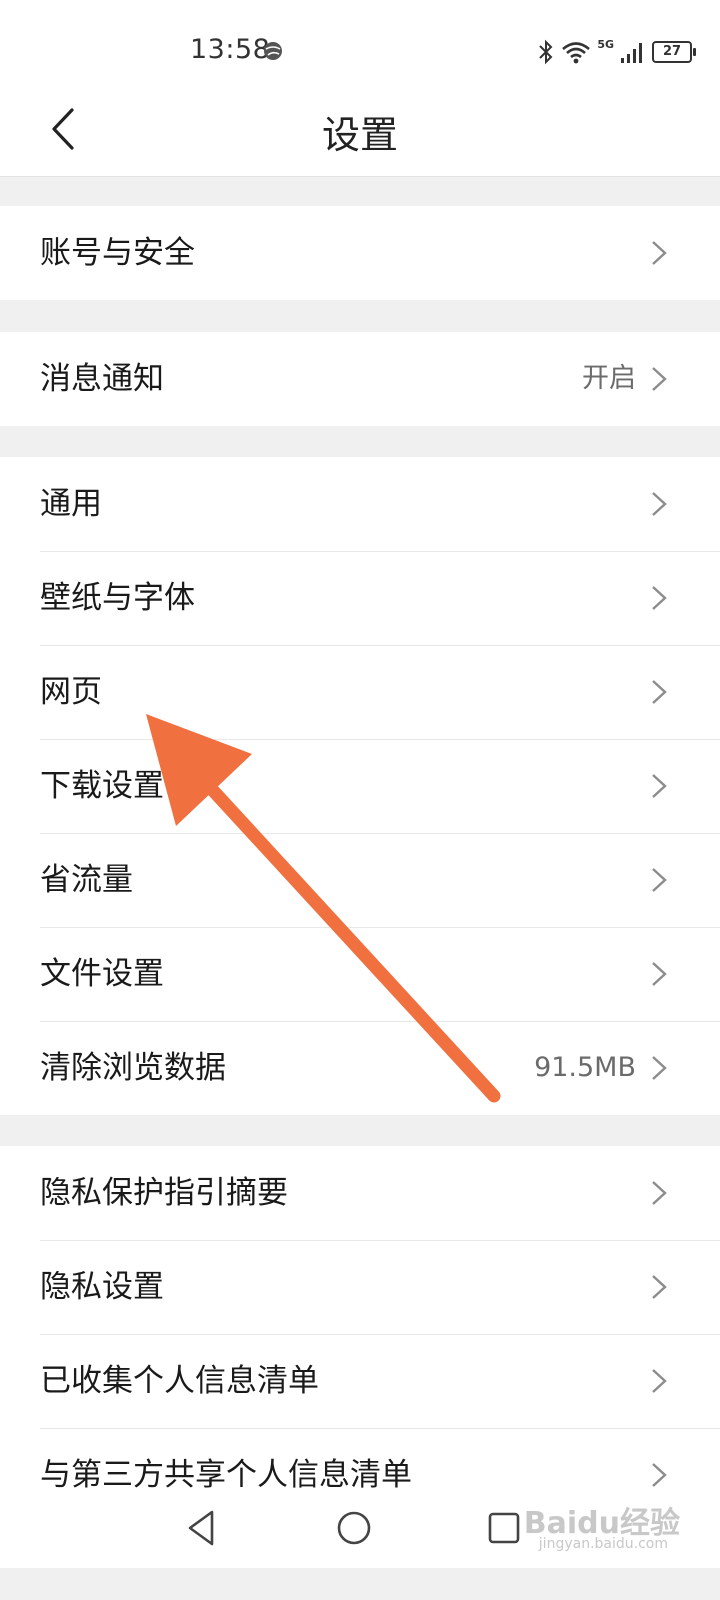 Image resolution: width=720 pixels, height=1600 pixels. Describe the element at coordinates (359, 135) in the screenshot. I see `page-title: 设置` at that location.